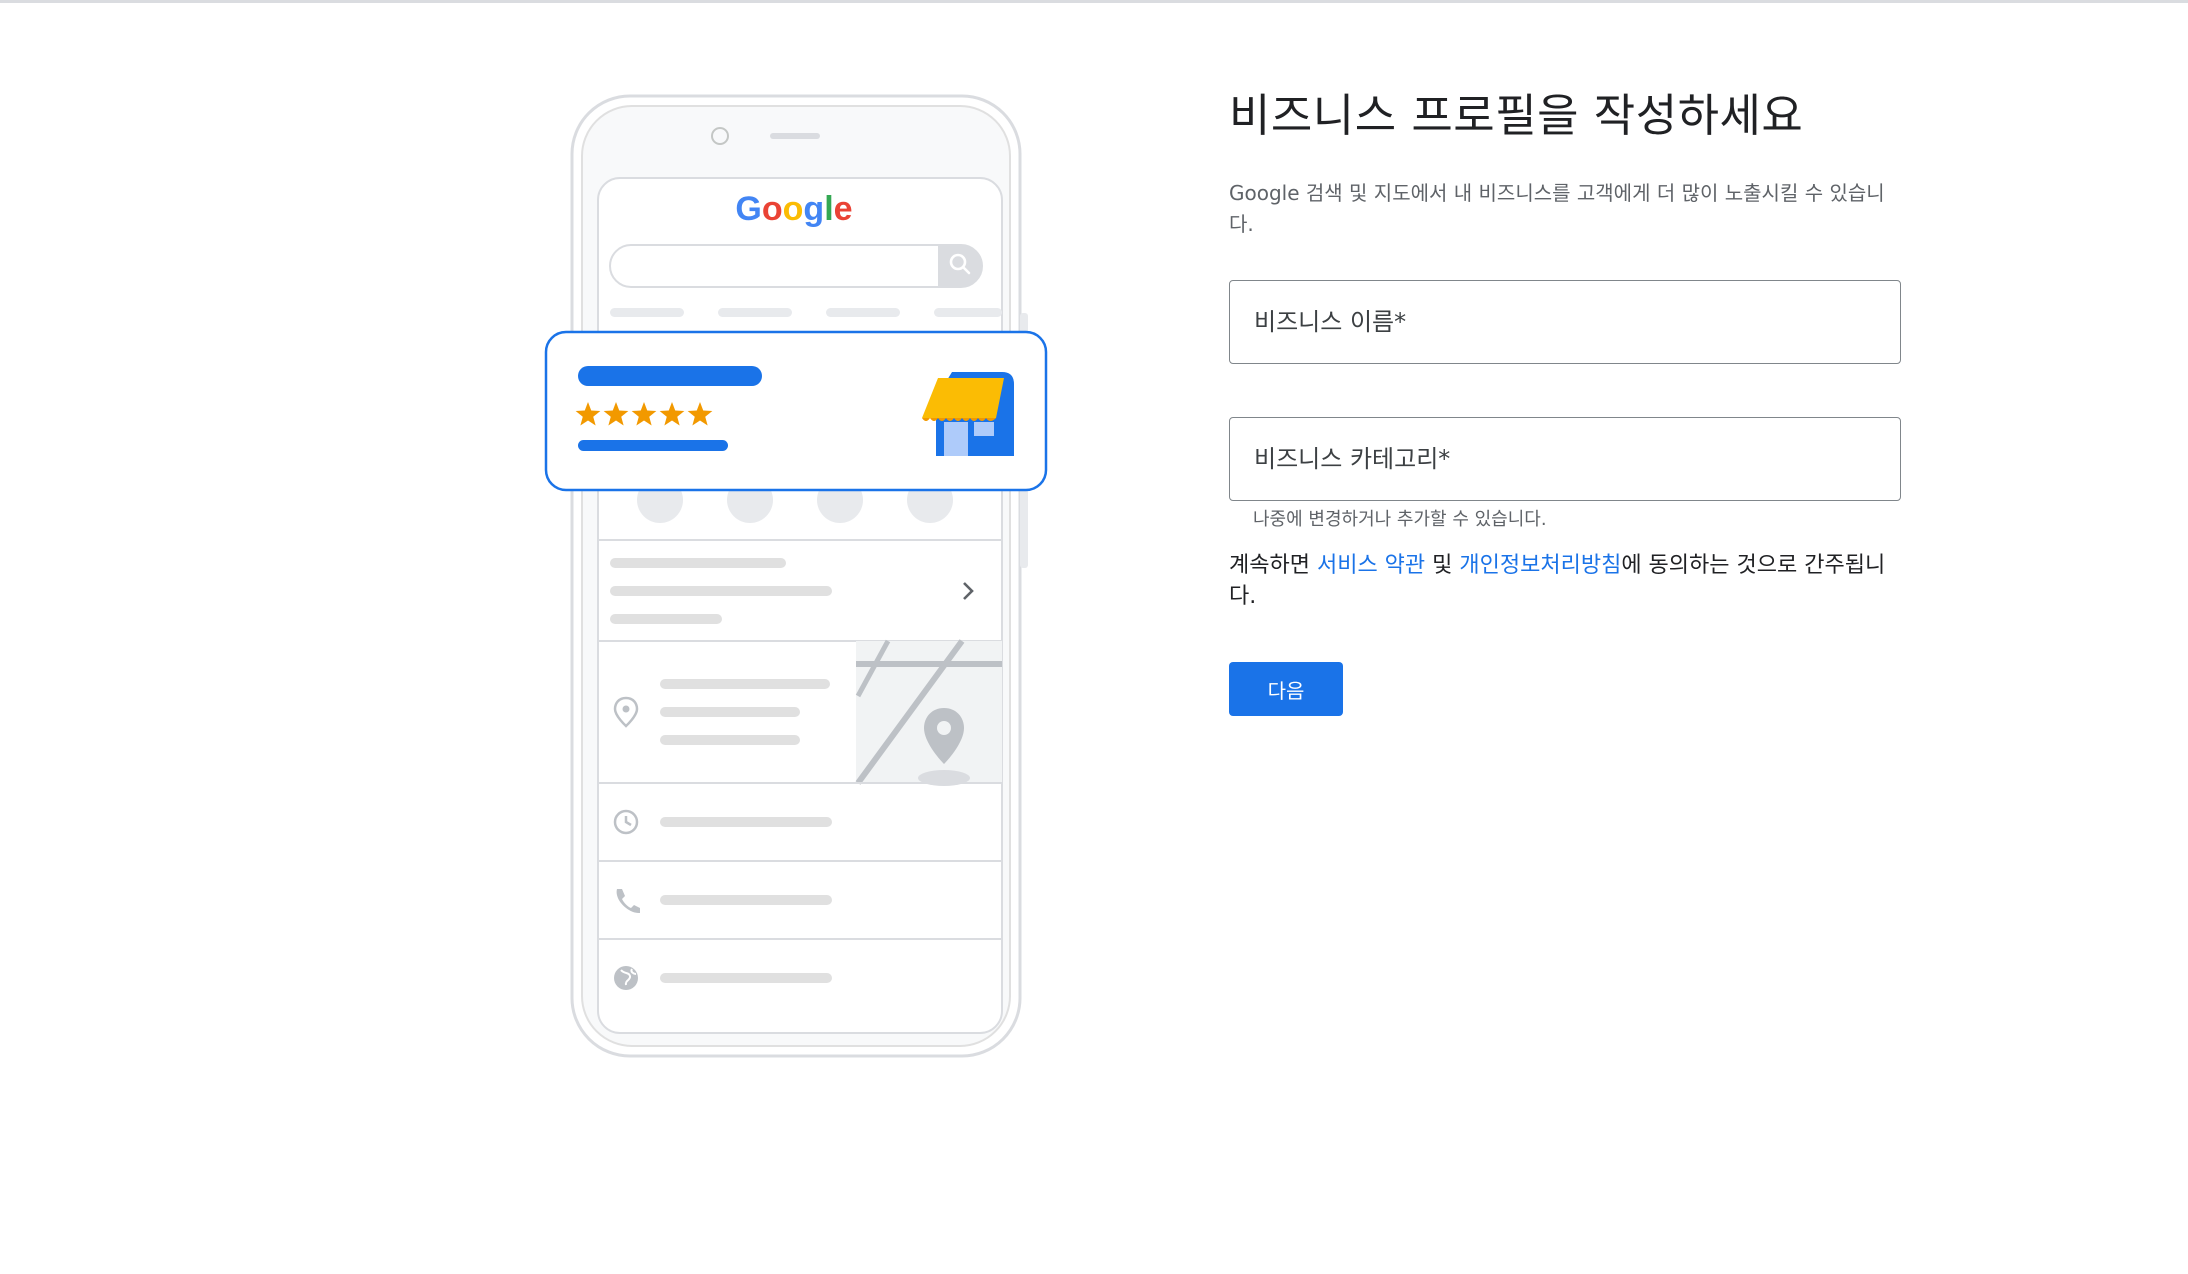 This screenshot has width=2188, height=1274. What do you see at coordinates (800, 605) in the screenshot?
I see `phone-screen: Google` at bounding box center [800, 605].